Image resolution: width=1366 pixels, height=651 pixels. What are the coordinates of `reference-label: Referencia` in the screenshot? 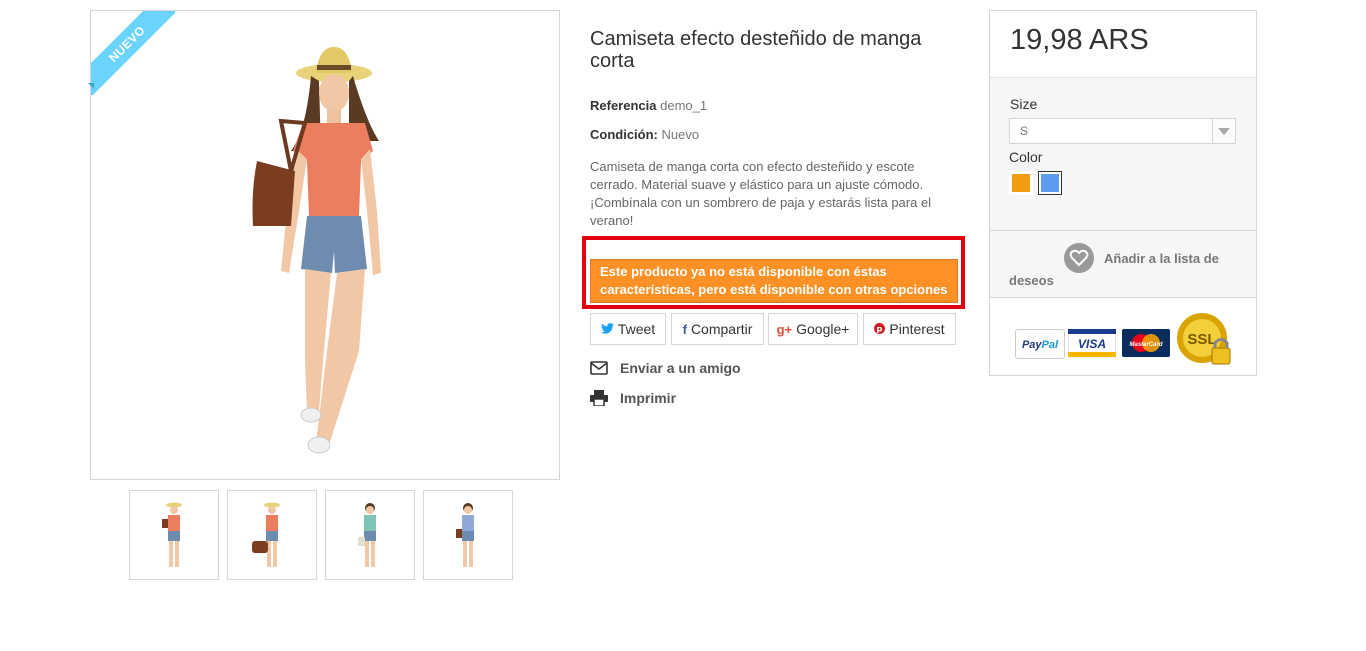 It's located at (623, 105).